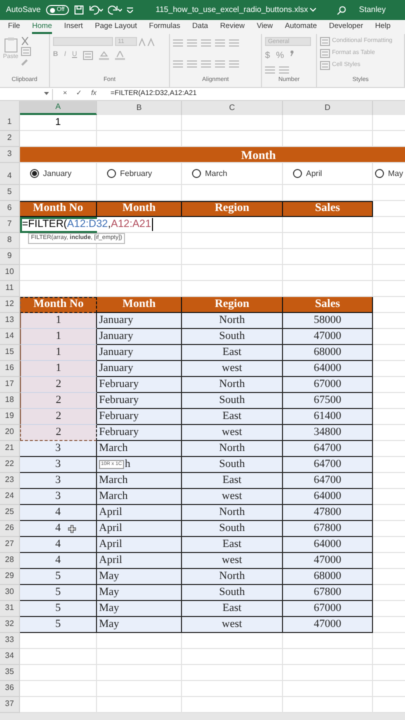 This screenshot has width=405, height=720. I want to click on table-cell: 34800, so click(328, 433).